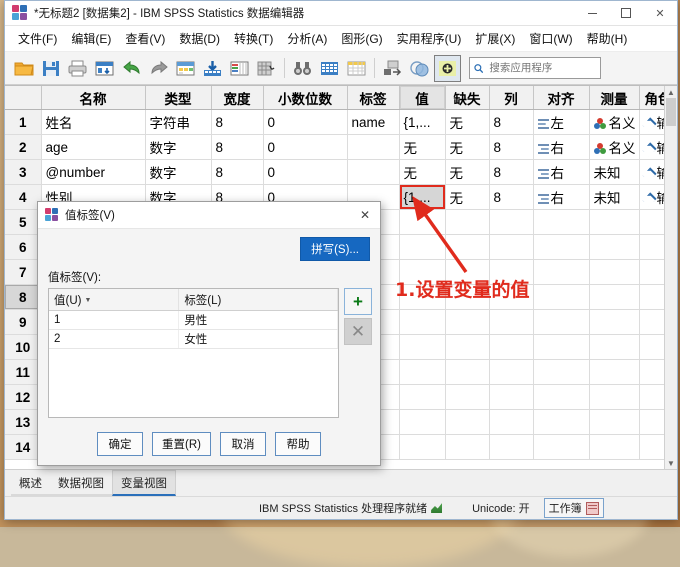  I want to click on column-header-align: 对齐, so click(561, 98).